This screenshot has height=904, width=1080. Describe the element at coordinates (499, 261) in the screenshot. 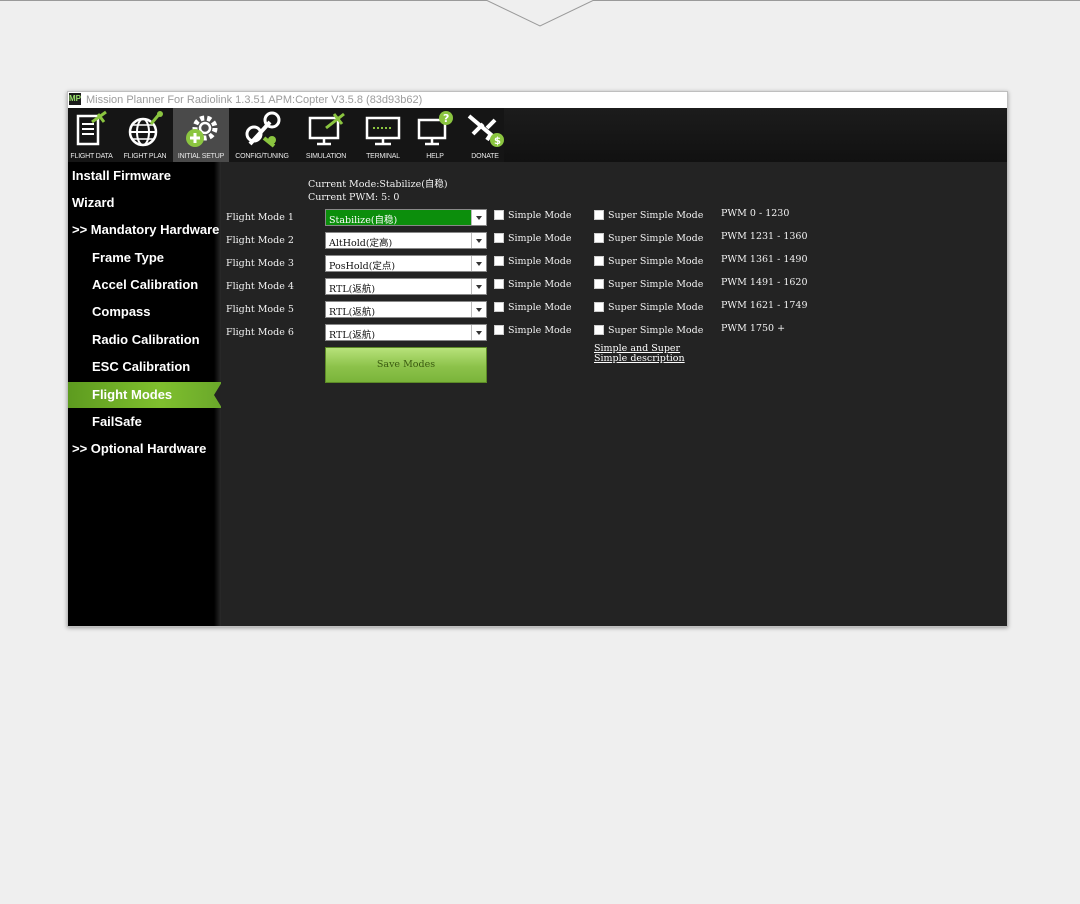

I see `simple-mode-3-checkbox` at that location.